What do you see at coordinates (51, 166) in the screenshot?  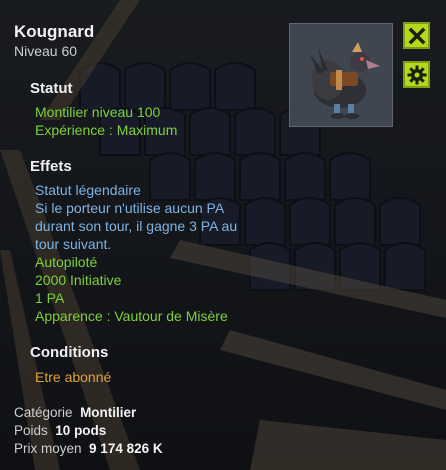 I see `section-title-effets: Effets` at bounding box center [51, 166].